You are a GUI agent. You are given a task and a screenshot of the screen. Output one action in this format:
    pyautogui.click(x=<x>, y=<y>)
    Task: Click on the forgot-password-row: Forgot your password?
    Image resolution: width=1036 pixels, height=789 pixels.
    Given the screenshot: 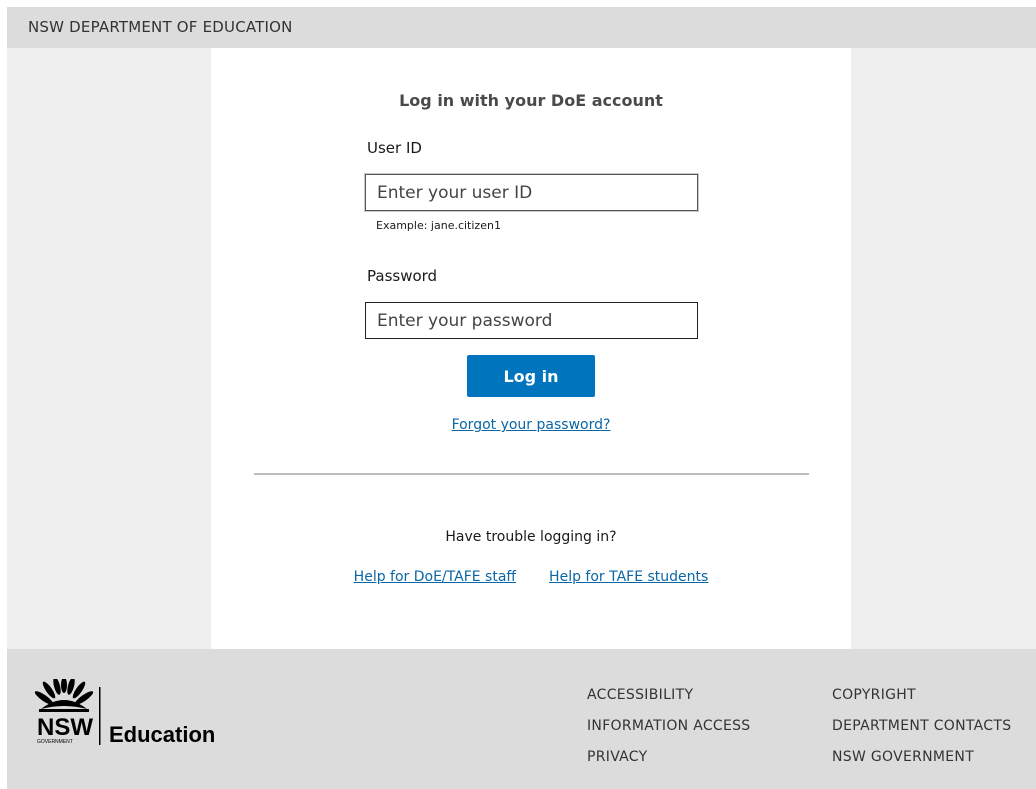 What is the action you would take?
    pyautogui.click(x=531, y=425)
    